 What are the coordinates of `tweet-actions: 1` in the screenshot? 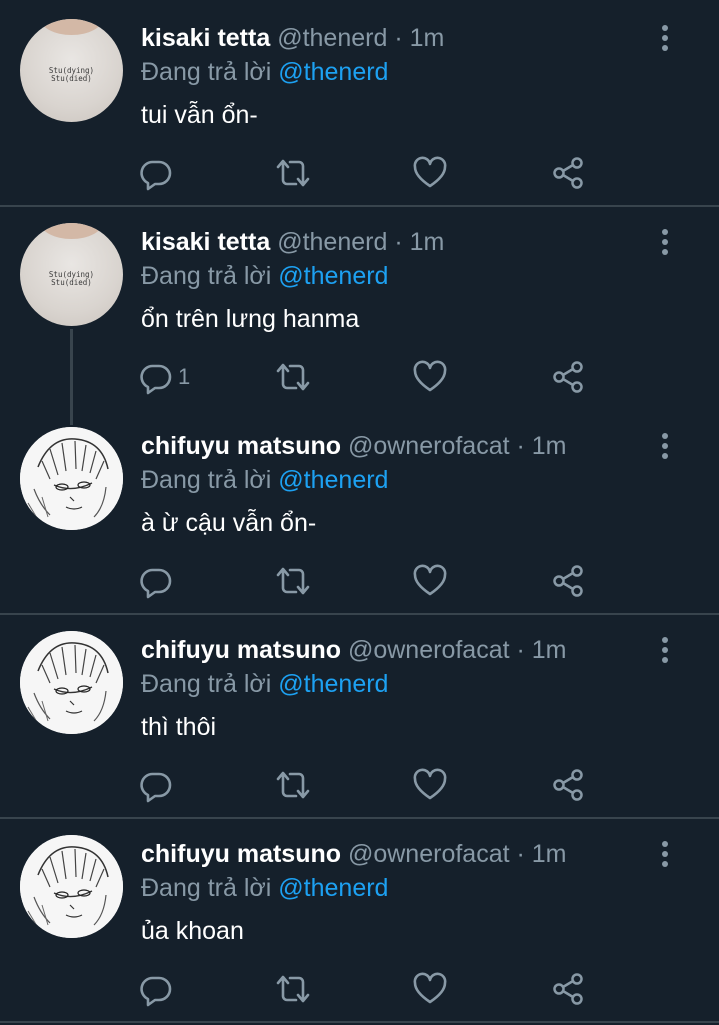 It's located at (368, 377).